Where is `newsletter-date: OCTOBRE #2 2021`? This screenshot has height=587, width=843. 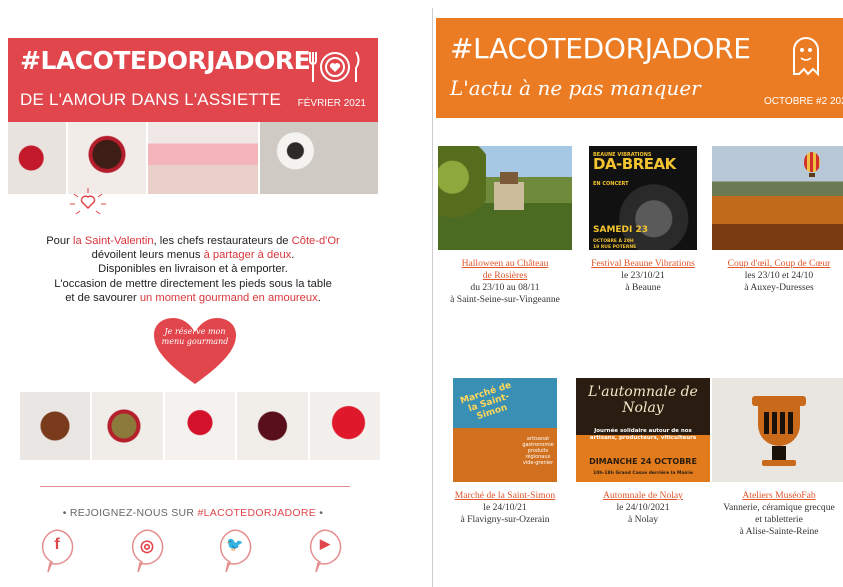
newsletter-date: OCTOBRE #2 2021 is located at coordinates (803, 101).